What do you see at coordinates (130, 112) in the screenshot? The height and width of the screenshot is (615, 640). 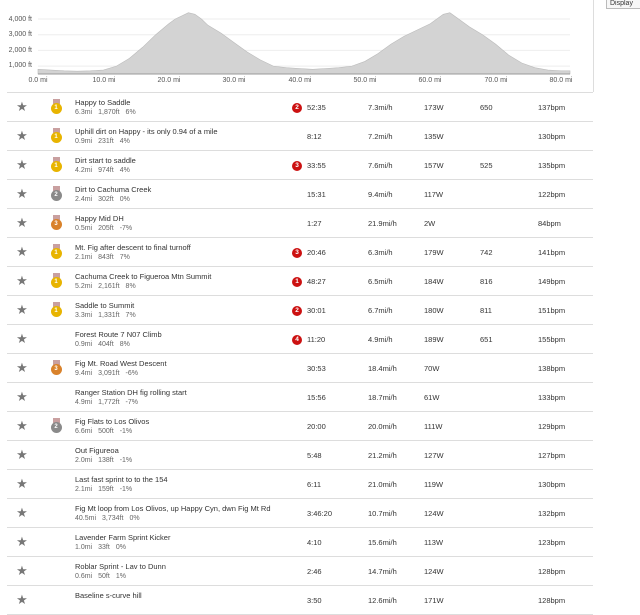 I see `segment-grade: 6%` at bounding box center [130, 112].